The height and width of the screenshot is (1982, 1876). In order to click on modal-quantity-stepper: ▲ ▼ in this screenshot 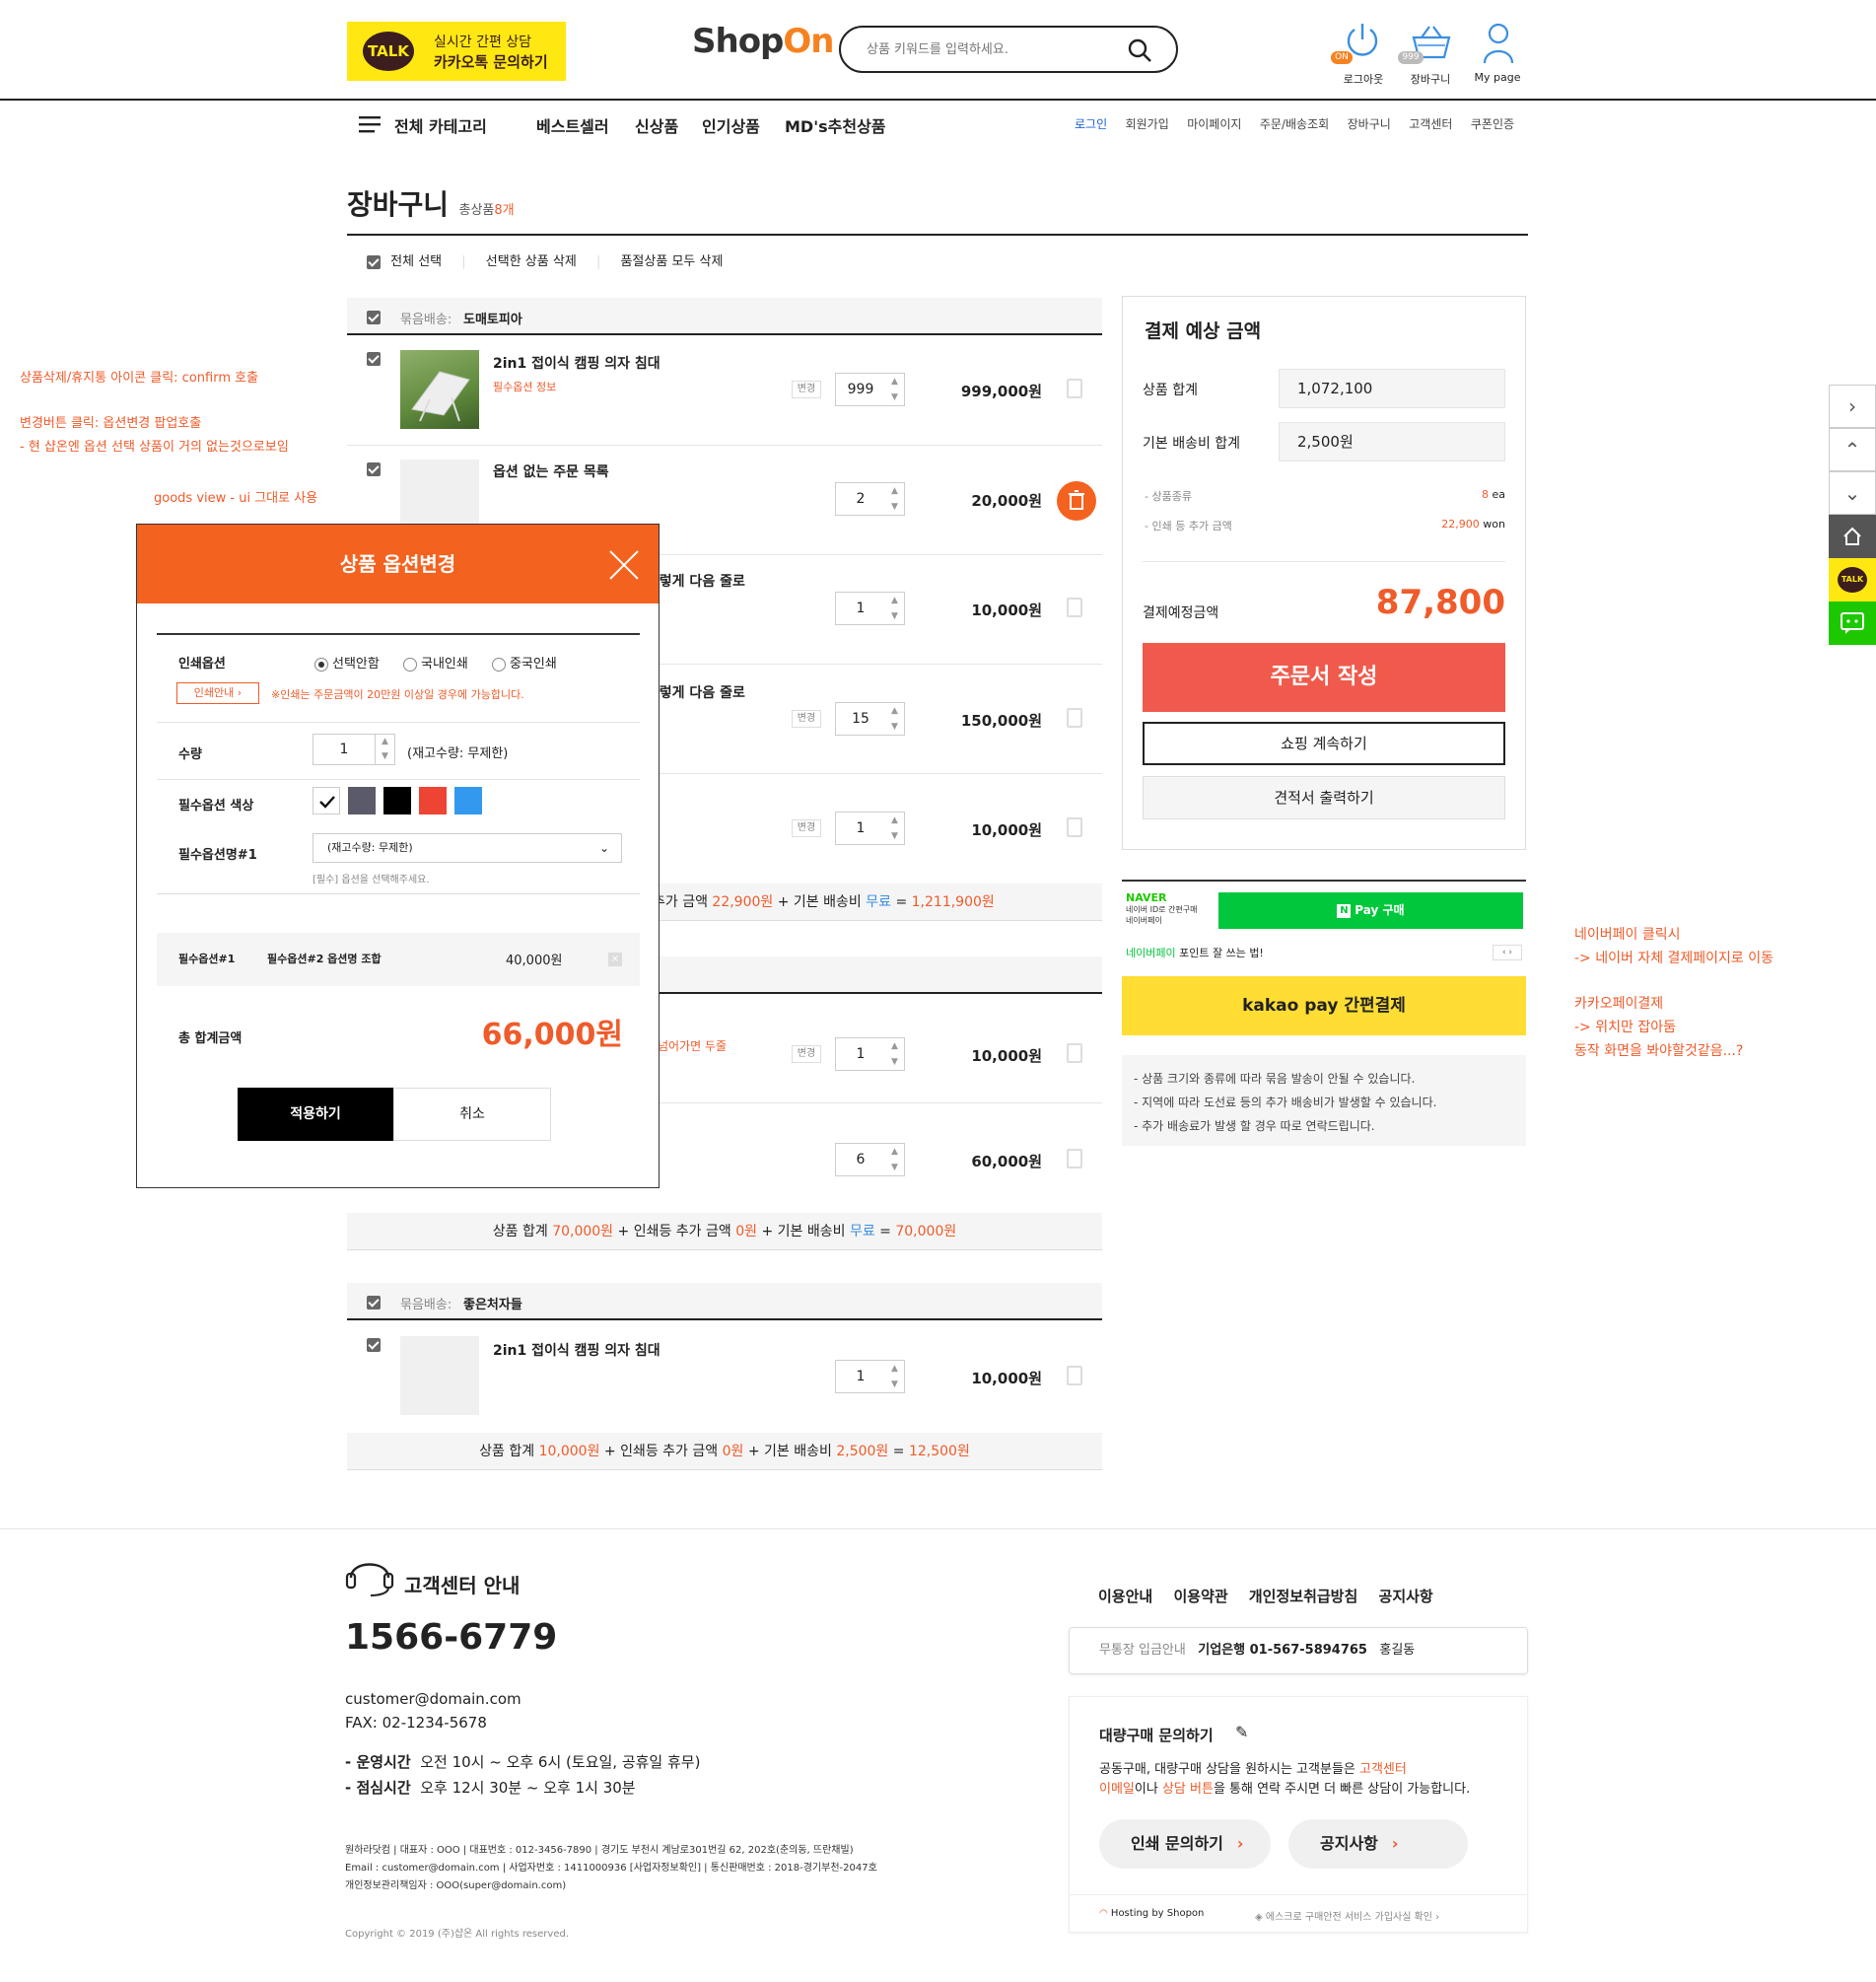, I will do `click(385, 749)`.